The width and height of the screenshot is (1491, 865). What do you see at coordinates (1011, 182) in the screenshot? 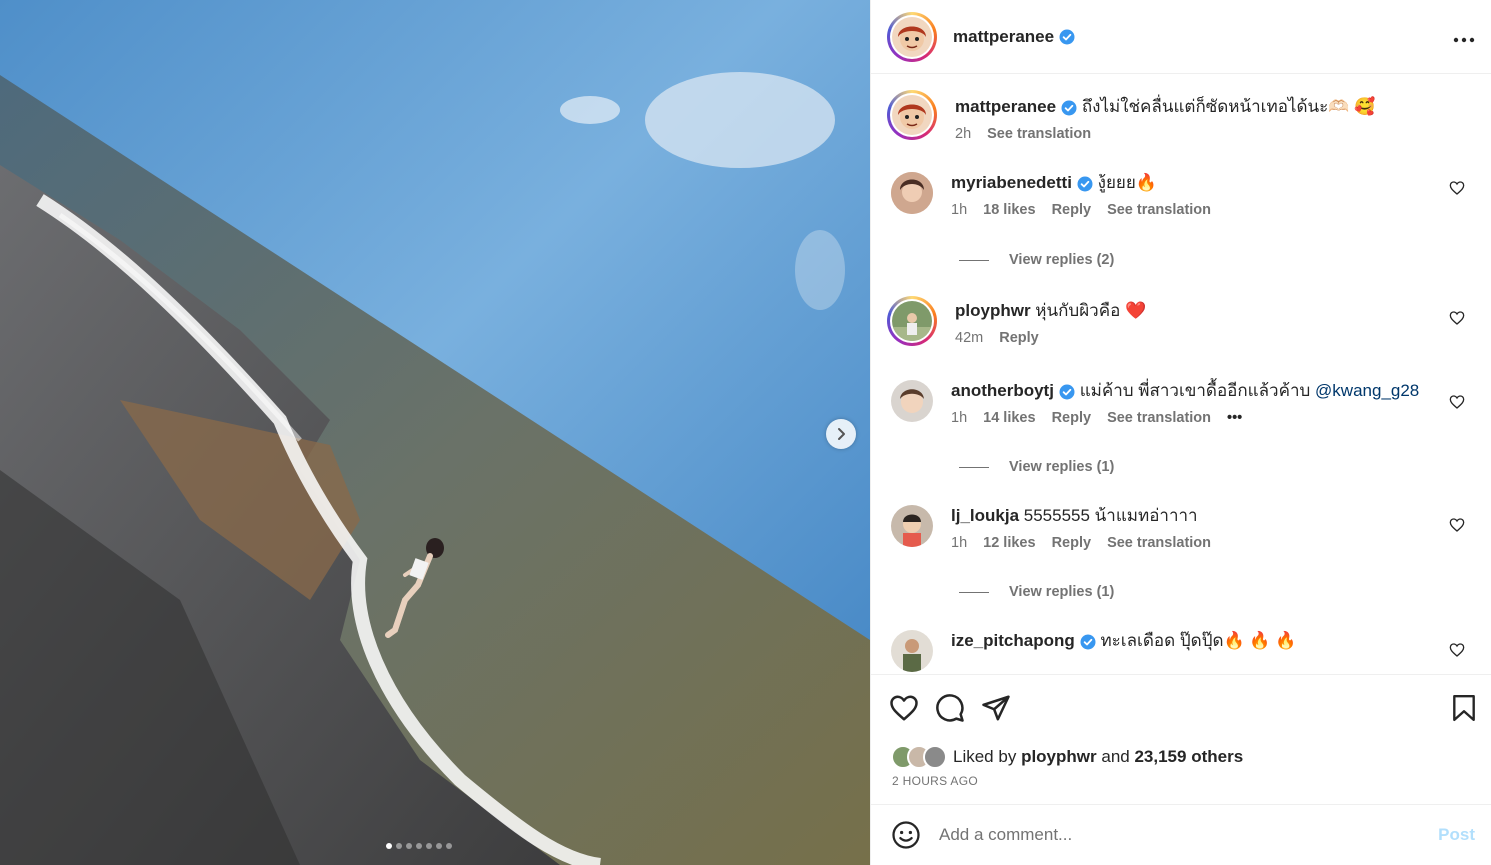
I see `comment-username: myriabenedetti` at bounding box center [1011, 182].